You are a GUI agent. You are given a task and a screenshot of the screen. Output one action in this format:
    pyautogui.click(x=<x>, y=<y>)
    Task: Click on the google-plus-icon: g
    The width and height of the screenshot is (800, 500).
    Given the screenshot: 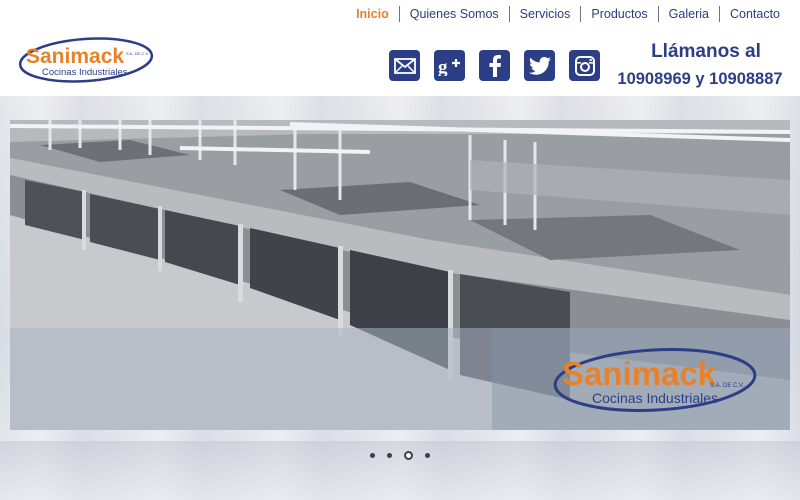 What is the action you would take?
    pyautogui.click(x=449, y=65)
    